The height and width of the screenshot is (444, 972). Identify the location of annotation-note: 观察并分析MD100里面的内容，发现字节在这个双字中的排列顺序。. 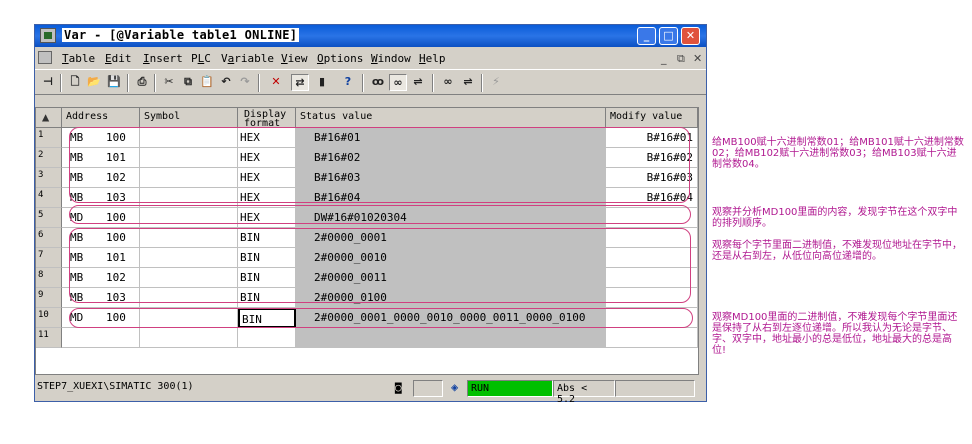
(835, 218).